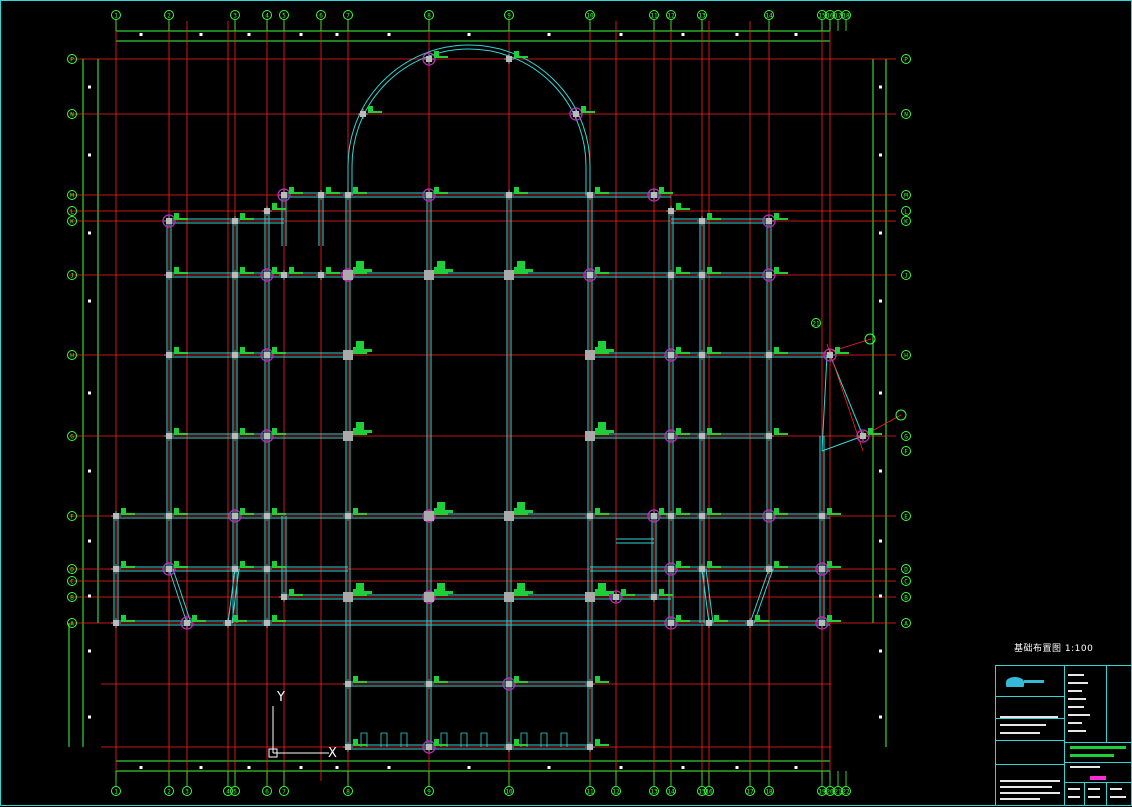 The image size is (1132, 807). I want to click on axis-bubble-left-8-label: F, so click(72, 517).